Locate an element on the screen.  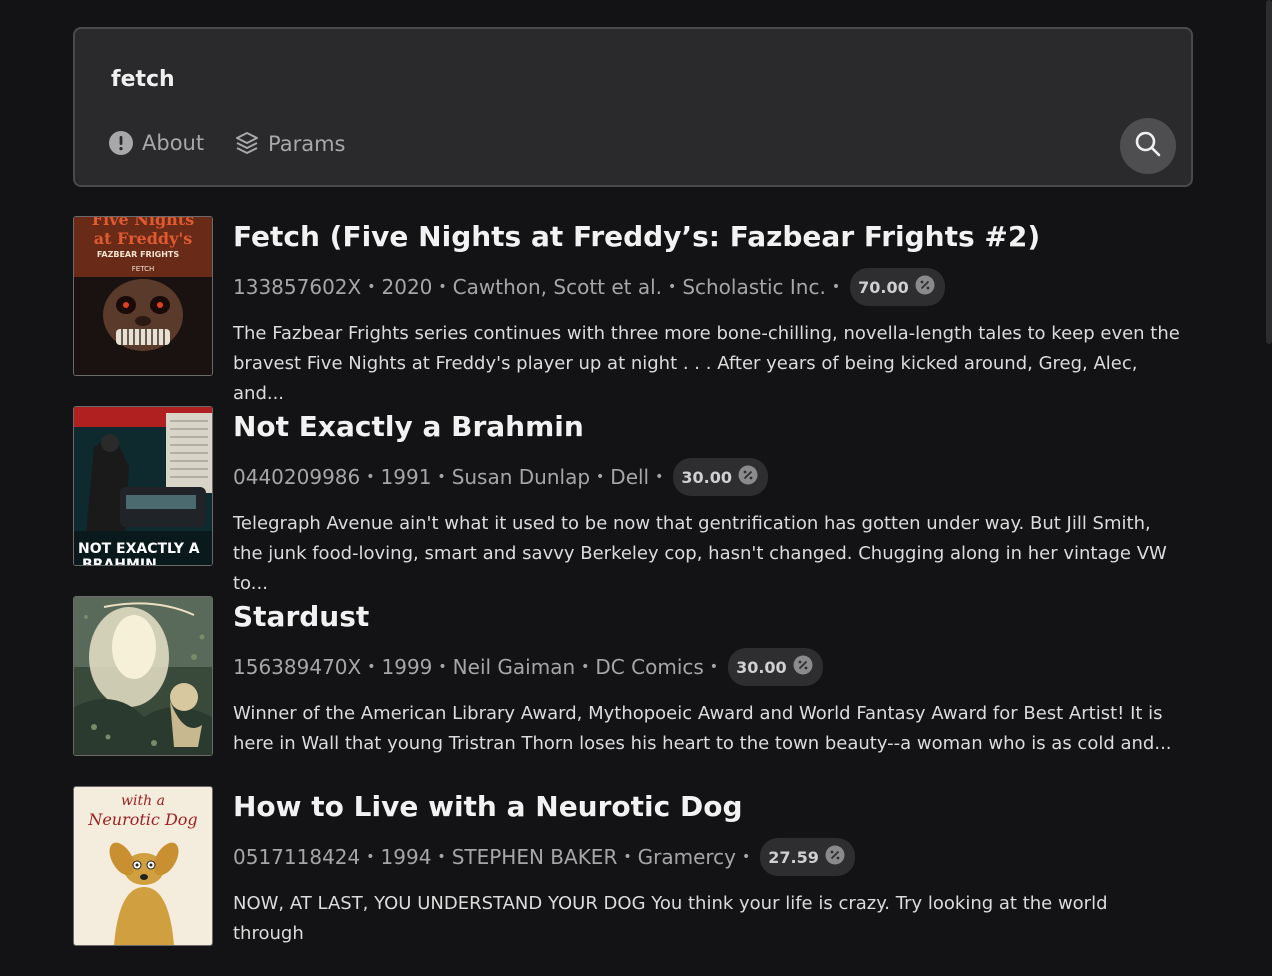
price-value: 70.00 is located at coordinates (883, 287).